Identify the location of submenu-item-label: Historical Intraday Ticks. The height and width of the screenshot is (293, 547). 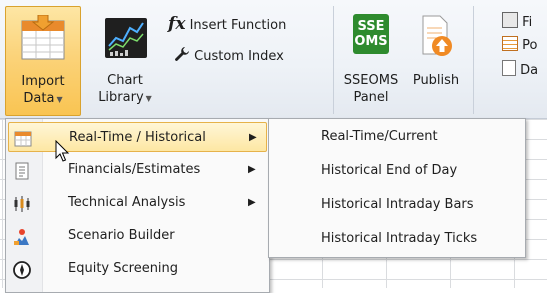
(399, 238).